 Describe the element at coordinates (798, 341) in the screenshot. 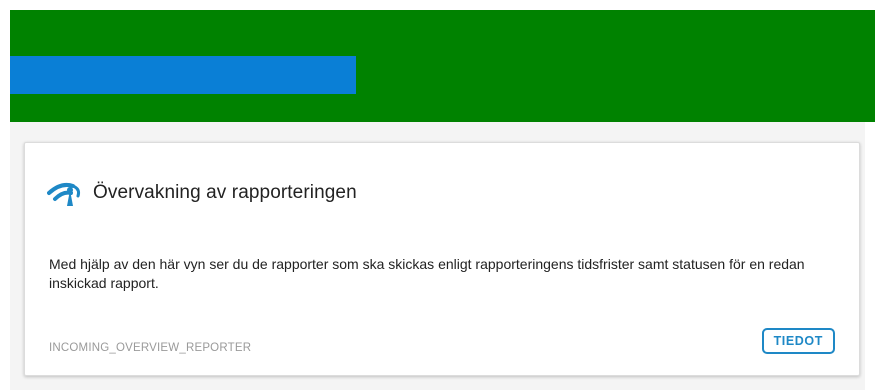

I see `details-button: TIEDOT` at that location.